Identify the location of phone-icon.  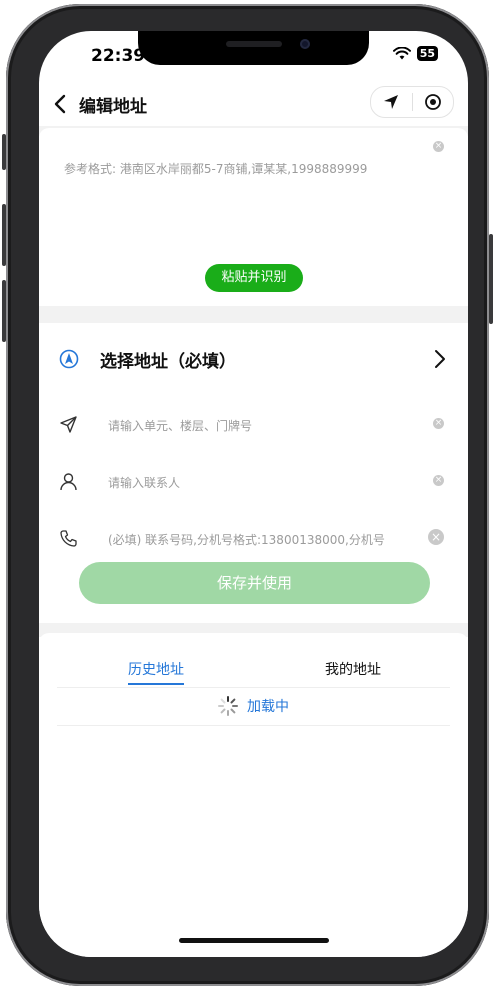
(68, 538).